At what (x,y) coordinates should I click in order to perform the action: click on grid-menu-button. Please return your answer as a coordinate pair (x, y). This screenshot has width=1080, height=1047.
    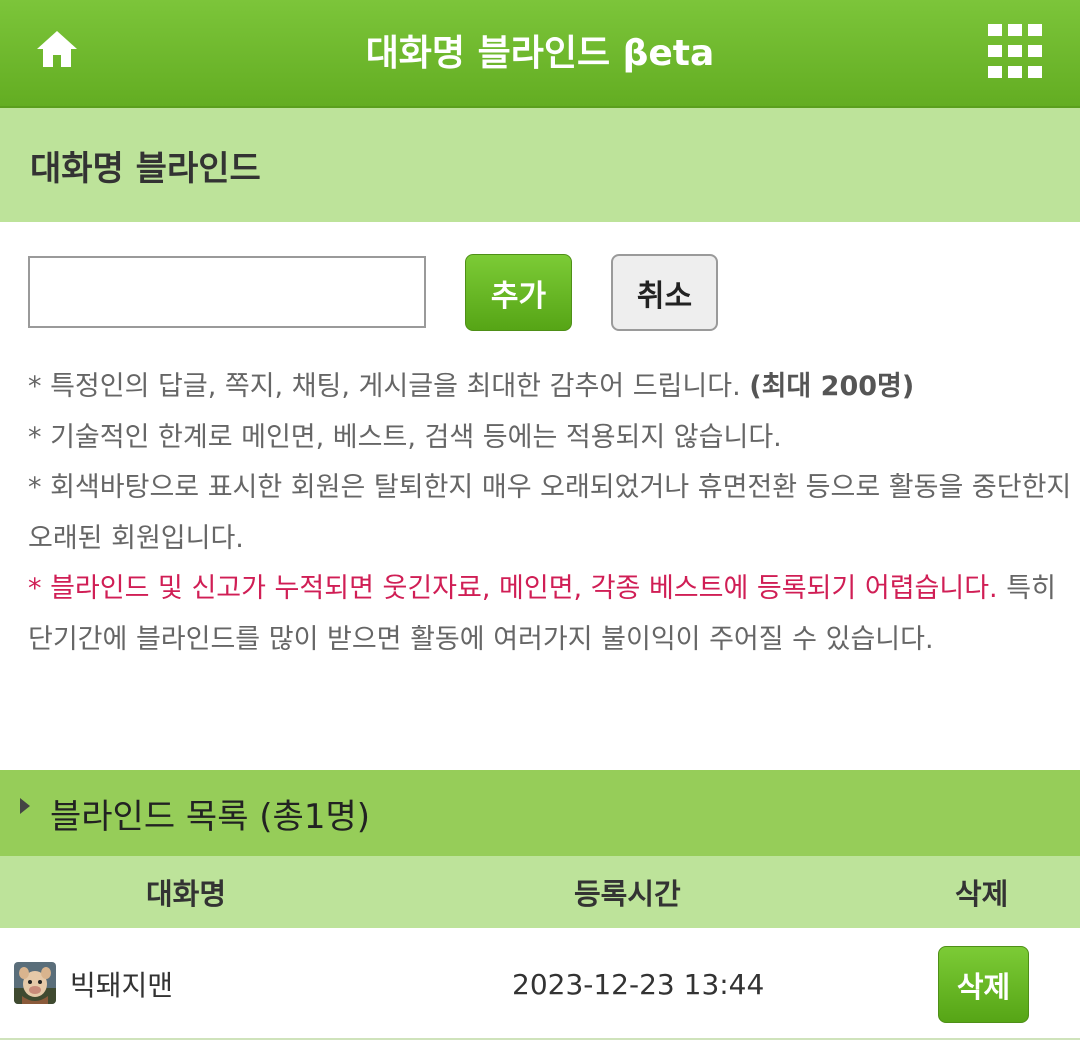
    Looking at the image, I should click on (1015, 51).